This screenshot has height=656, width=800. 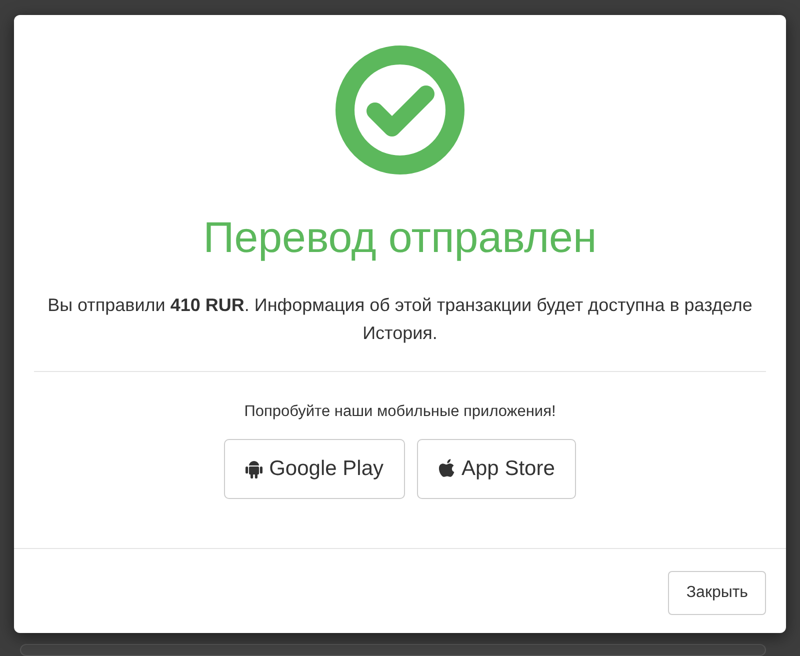 What do you see at coordinates (400, 319) in the screenshot?
I see `confirmation-message: Вы отправили 410 RUR. Информация об этой транзакции будет доступна в разделе История.` at bounding box center [400, 319].